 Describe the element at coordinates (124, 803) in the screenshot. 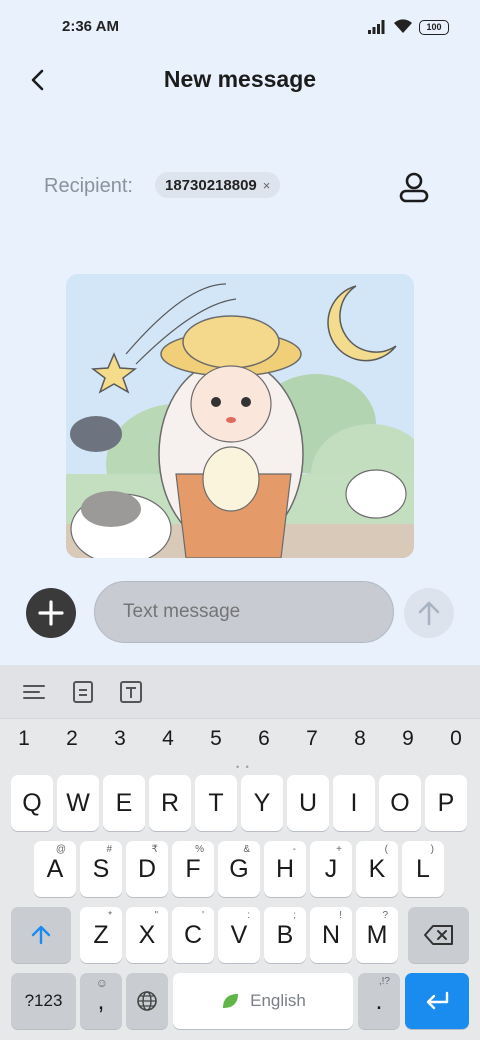

I see `key-e: E` at that location.